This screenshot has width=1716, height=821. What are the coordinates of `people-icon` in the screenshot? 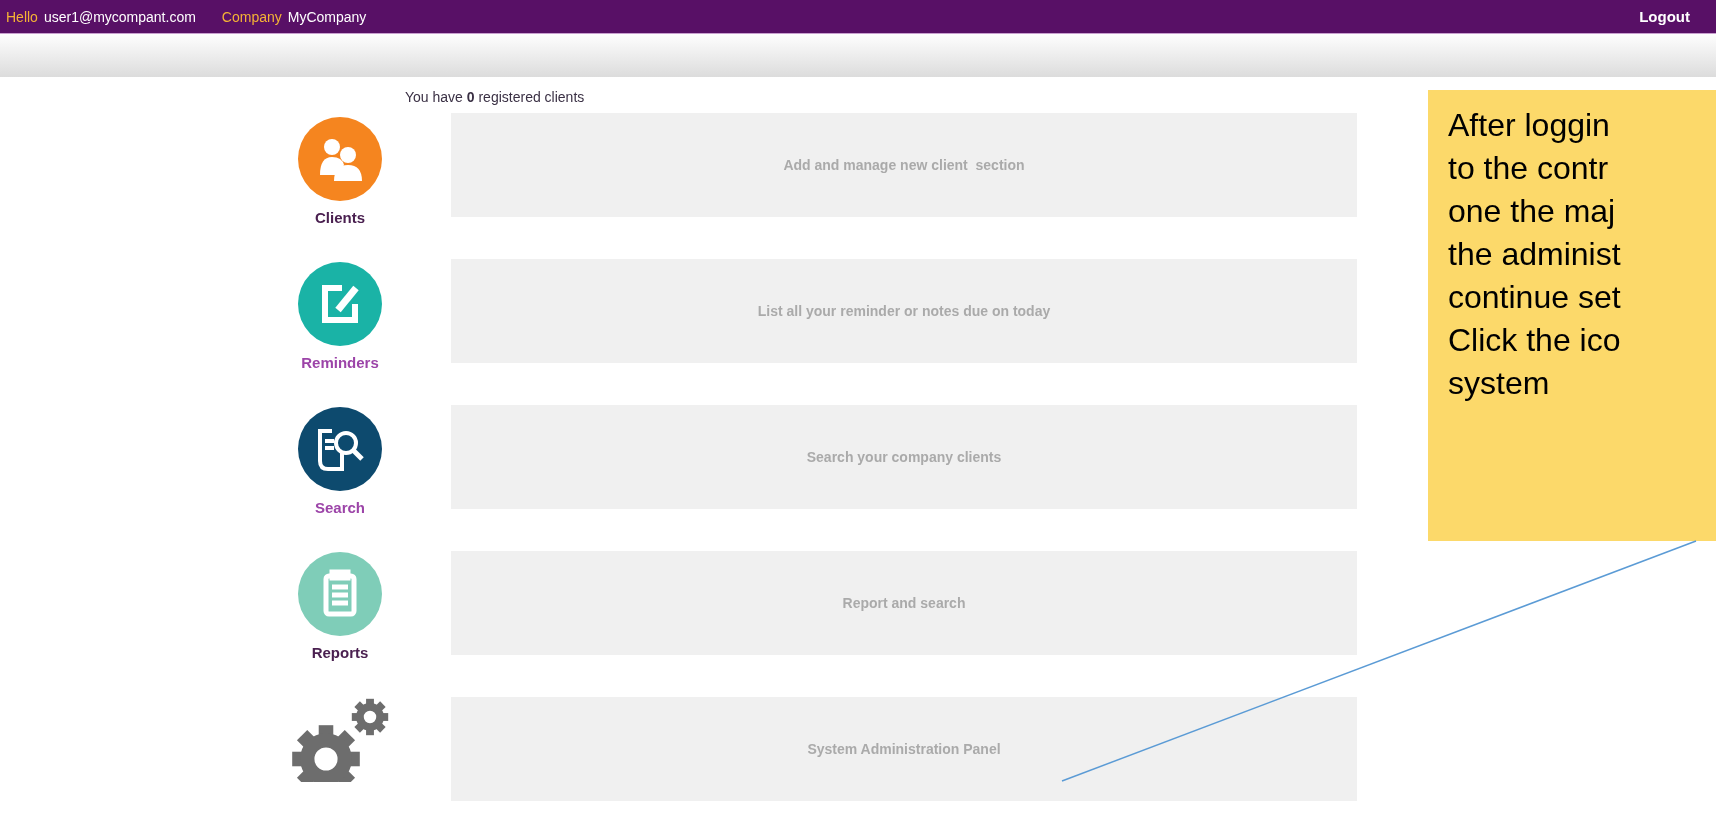 It's located at (340, 159).